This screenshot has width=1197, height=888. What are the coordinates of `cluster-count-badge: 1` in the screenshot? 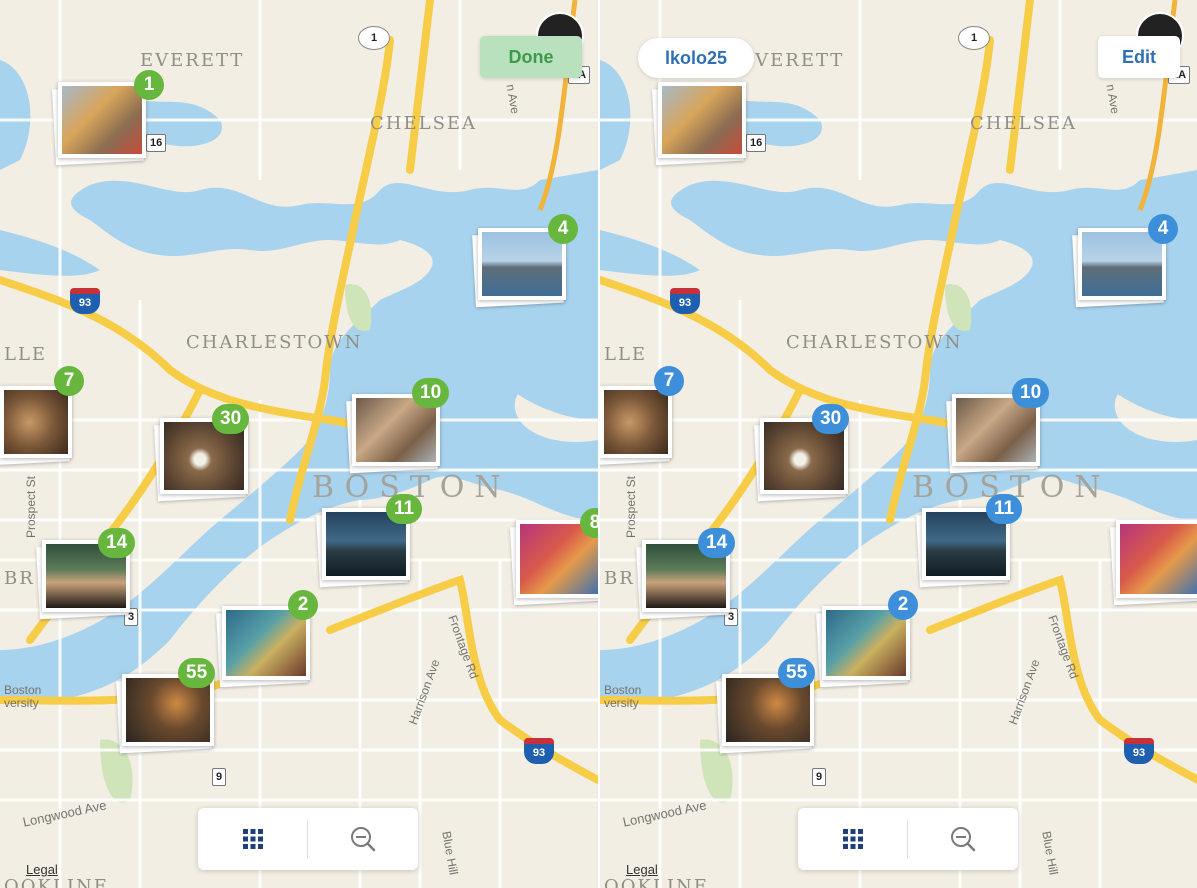 It's located at (149, 85).